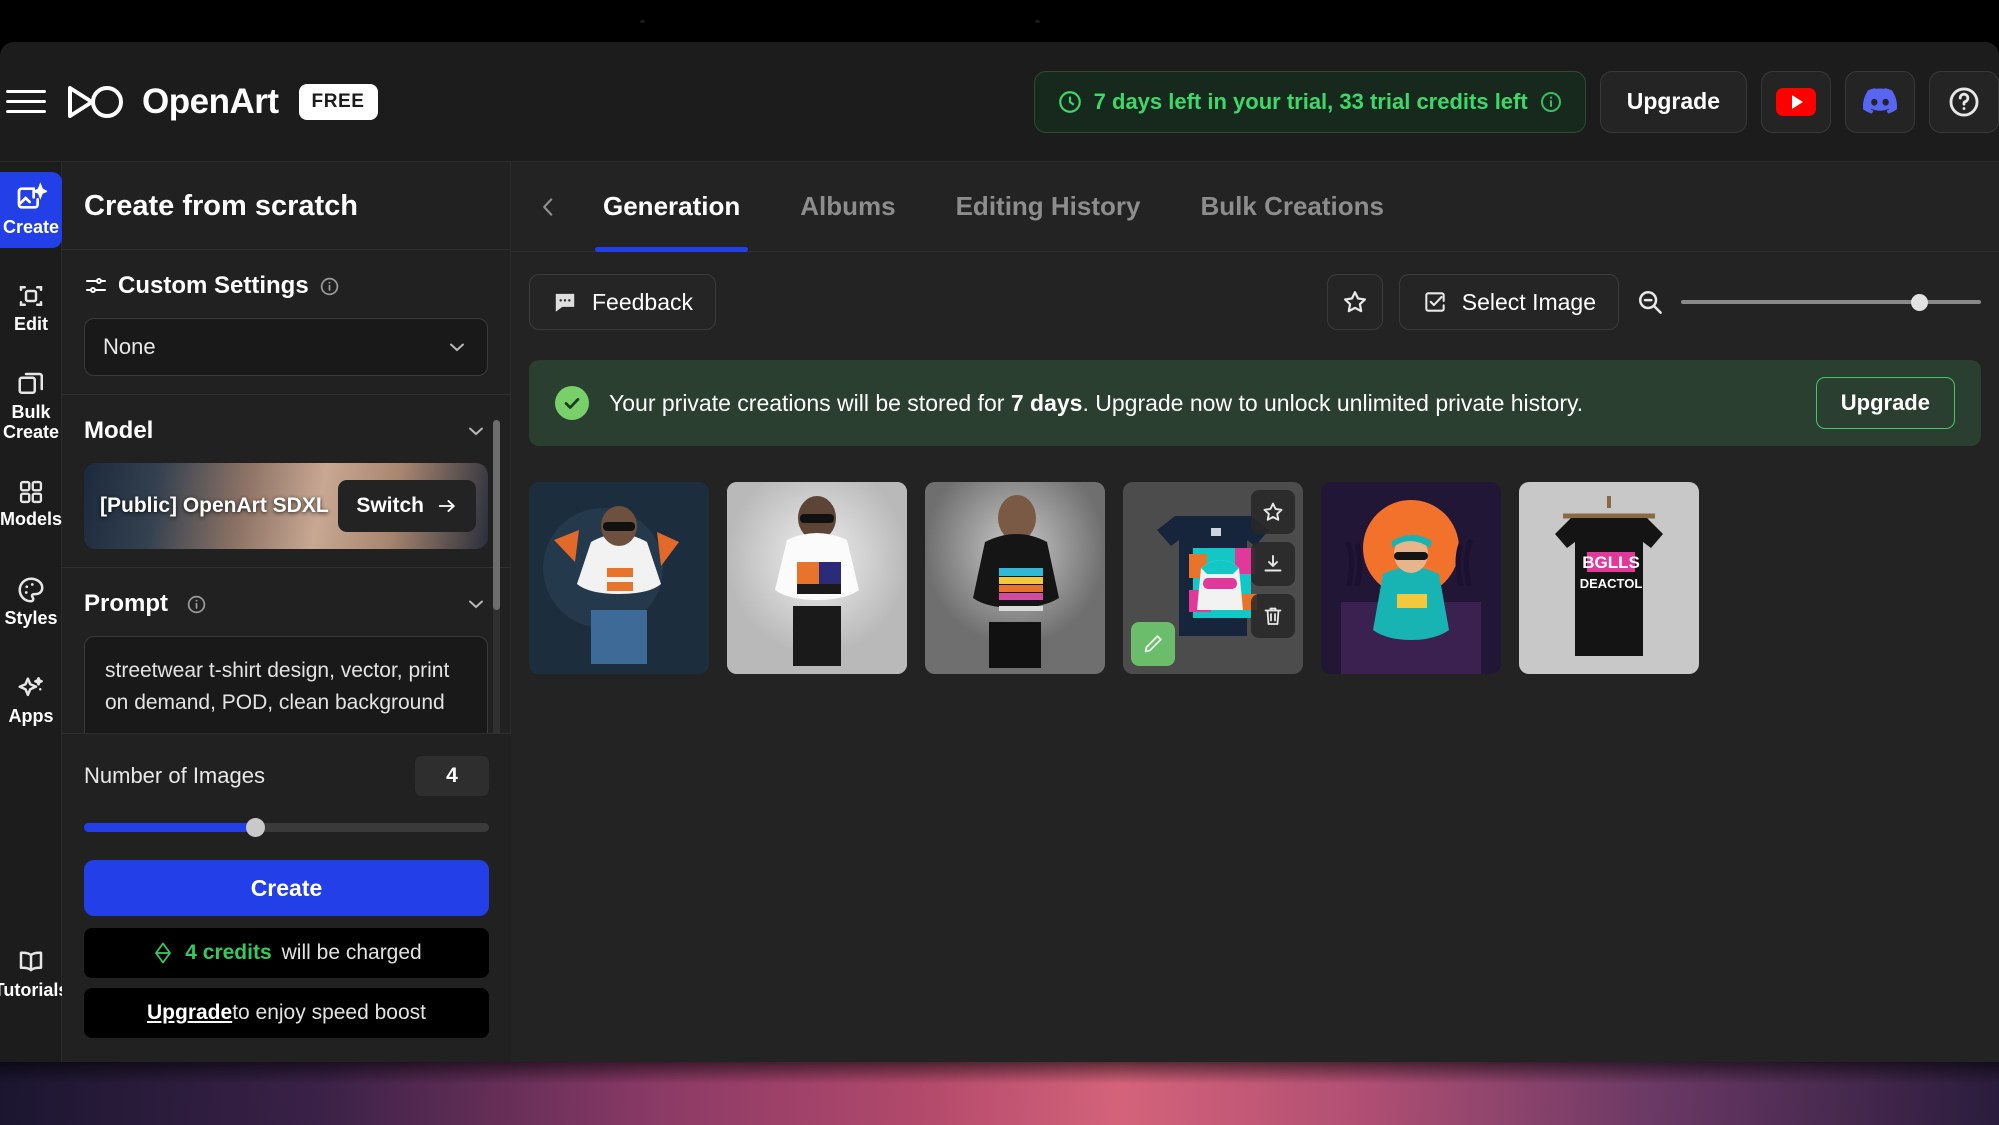  I want to click on toolbar-right-actions: Select Image, so click(1653, 302).